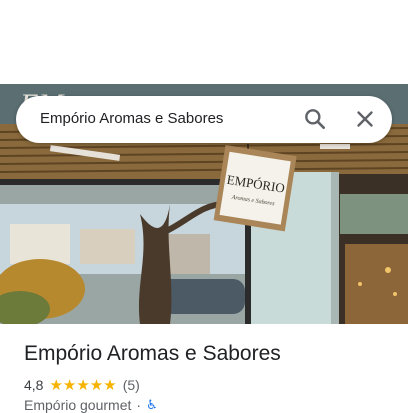  What do you see at coordinates (34, 385) in the screenshot?
I see `rating-value: 4,8` at bounding box center [34, 385].